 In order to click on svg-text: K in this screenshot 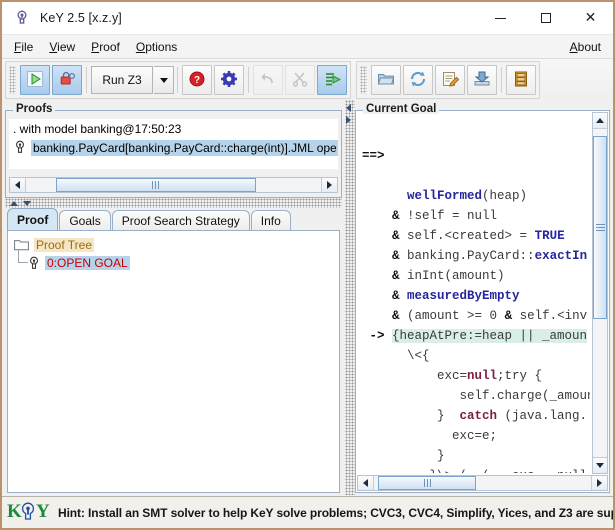, I will do `click(14, 511)`.